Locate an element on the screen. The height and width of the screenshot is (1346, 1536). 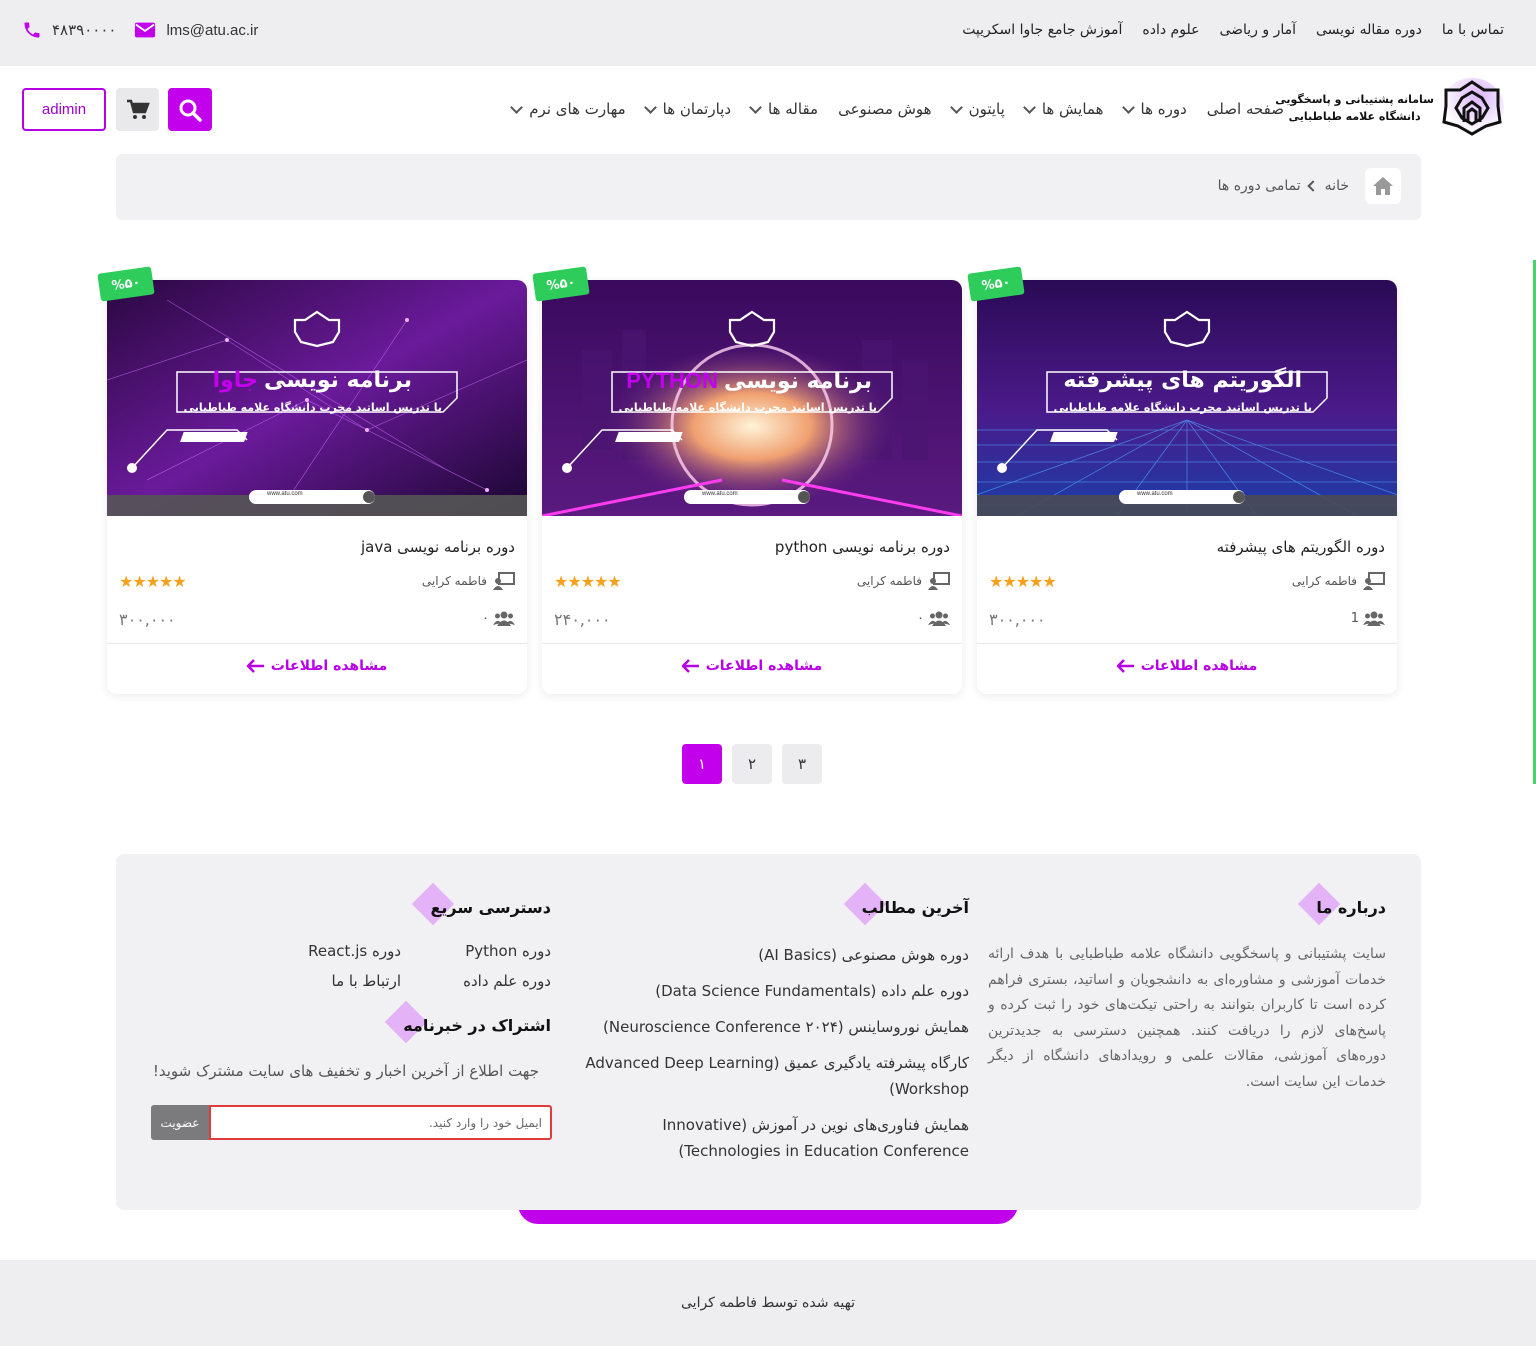
cart-icon is located at coordinates (138, 109).